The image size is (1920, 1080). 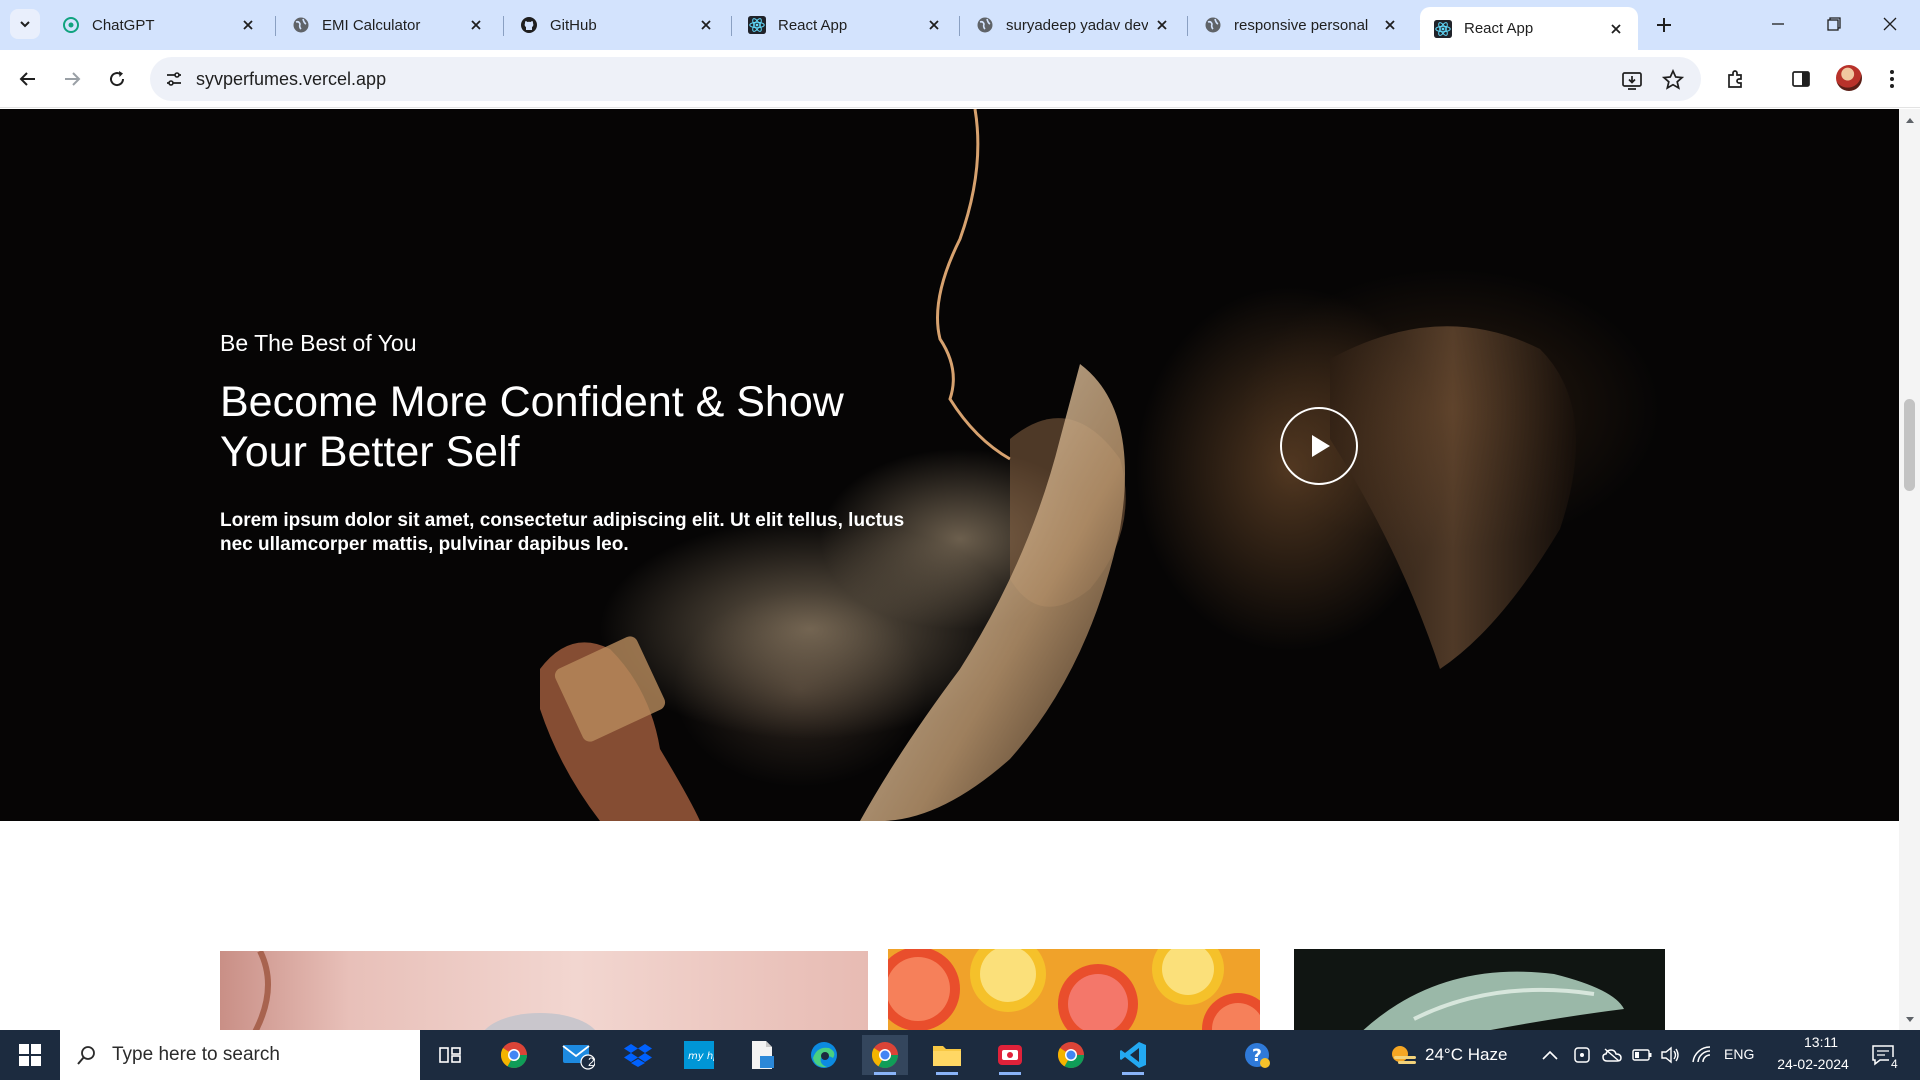 I want to click on tab-search-button, so click(x=25, y=24).